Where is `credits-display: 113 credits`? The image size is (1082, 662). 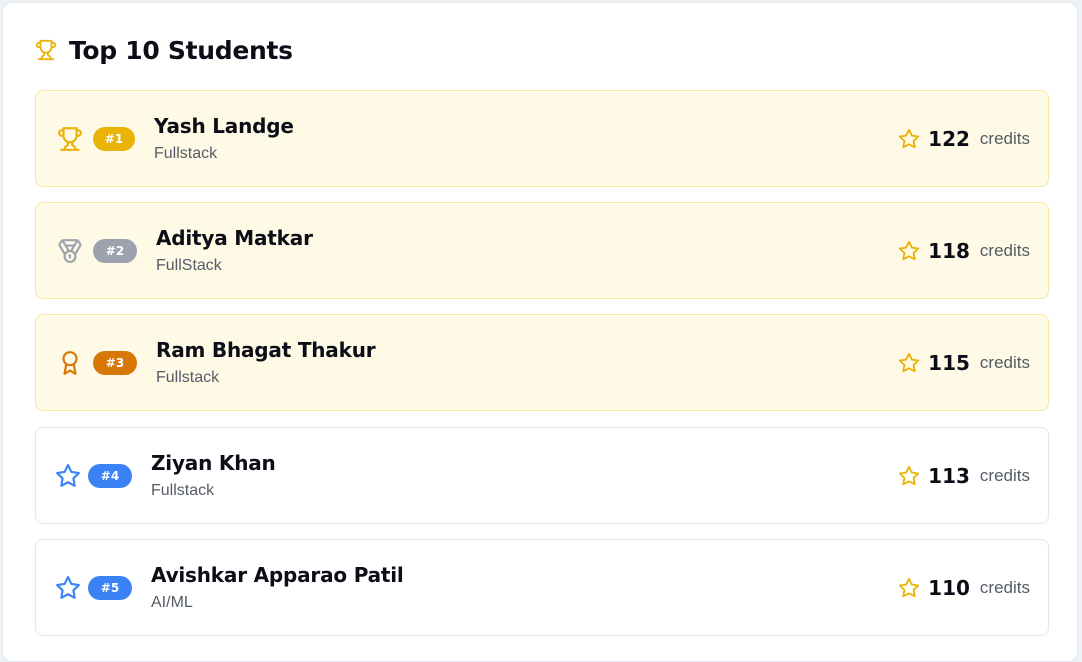 credits-display: 113 credits is located at coordinates (964, 476).